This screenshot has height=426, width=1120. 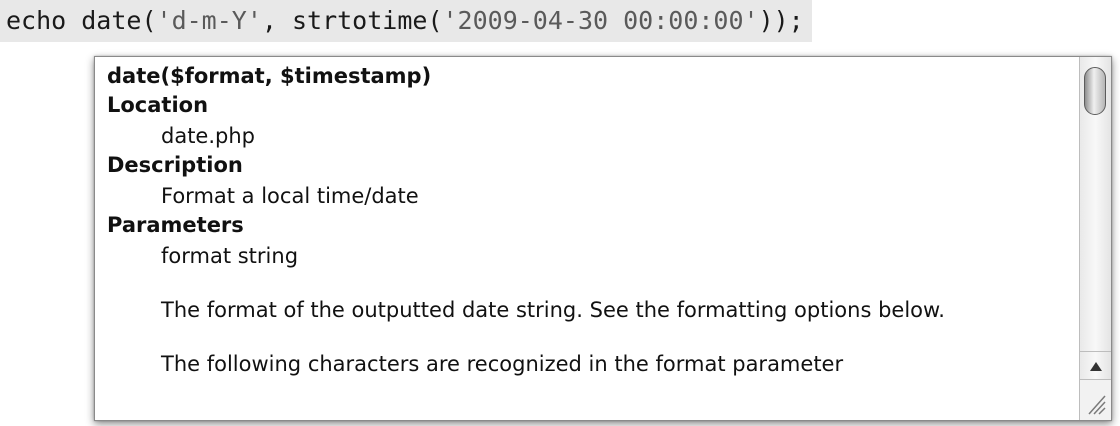 What do you see at coordinates (208, 136) in the screenshot?
I see `location-value: date.php` at bounding box center [208, 136].